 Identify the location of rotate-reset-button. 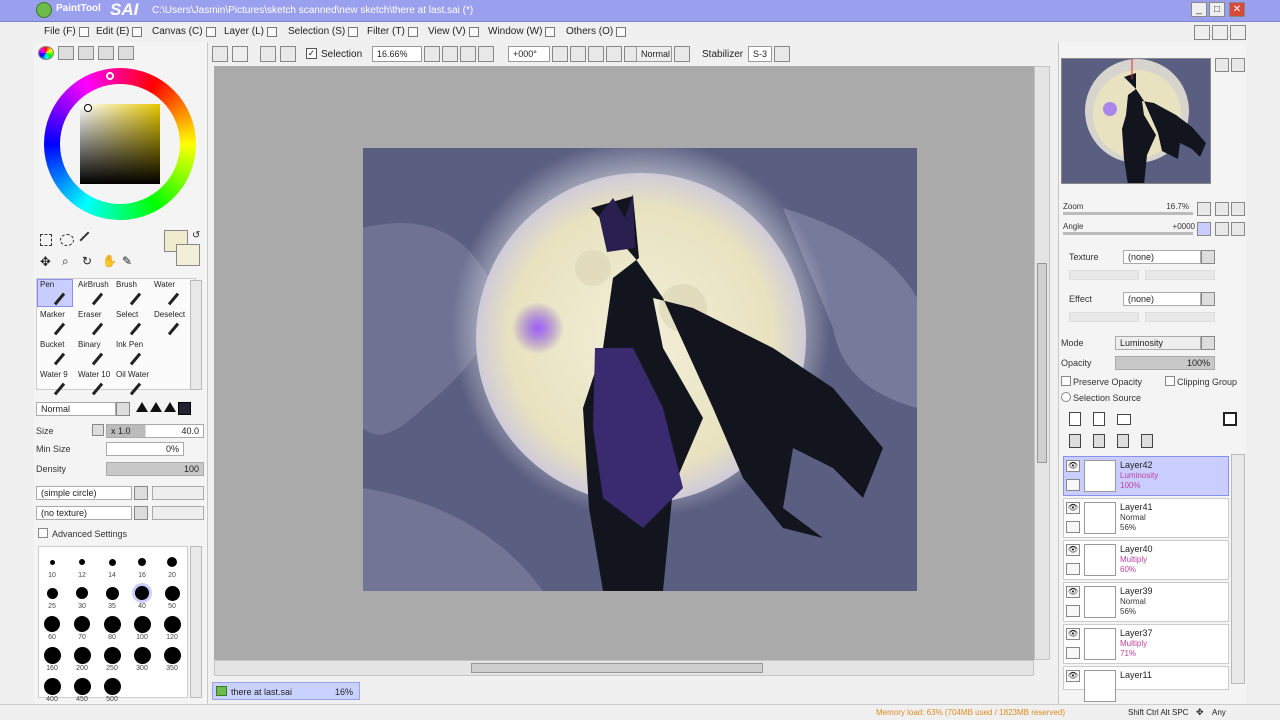
(614, 54).